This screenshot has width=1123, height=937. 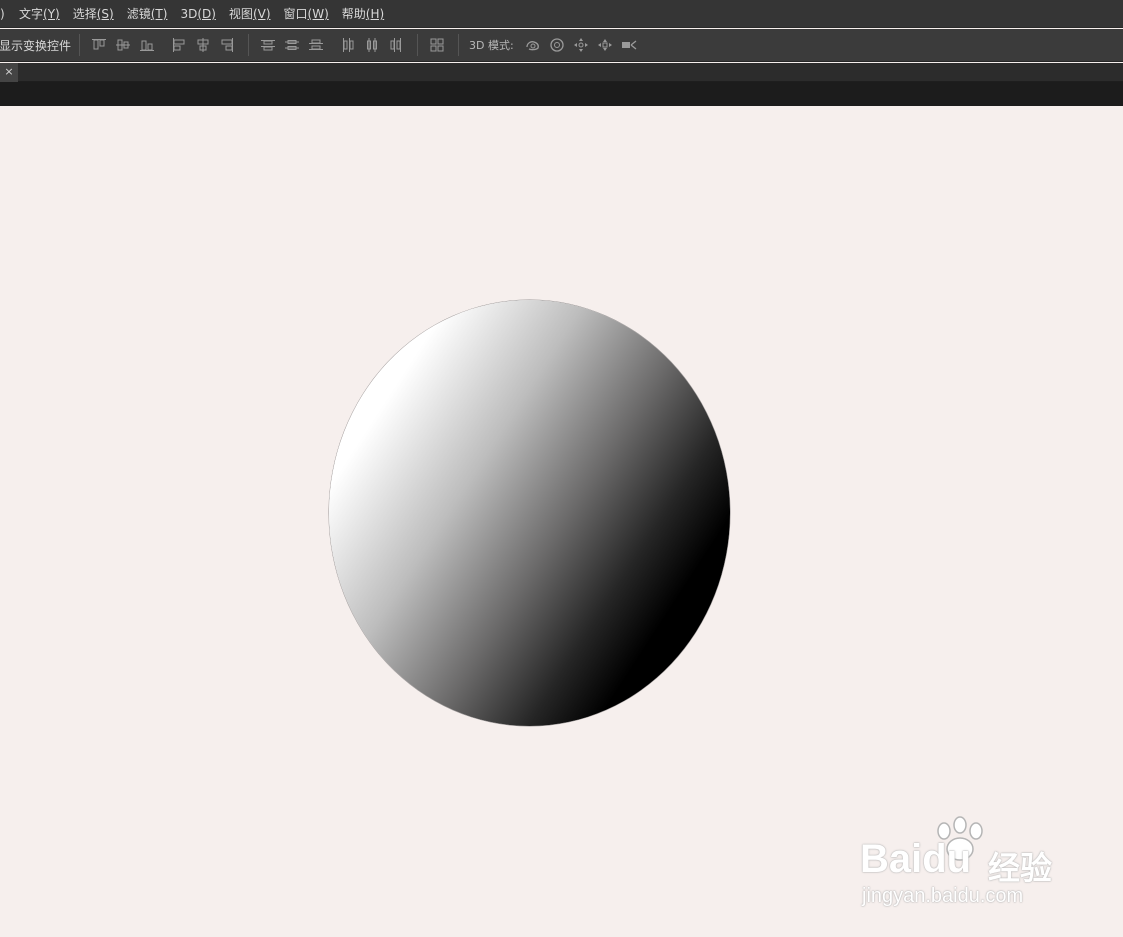 What do you see at coordinates (9, 72) in the screenshot?
I see `close-tab-button: ×` at bounding box center [9, 72].